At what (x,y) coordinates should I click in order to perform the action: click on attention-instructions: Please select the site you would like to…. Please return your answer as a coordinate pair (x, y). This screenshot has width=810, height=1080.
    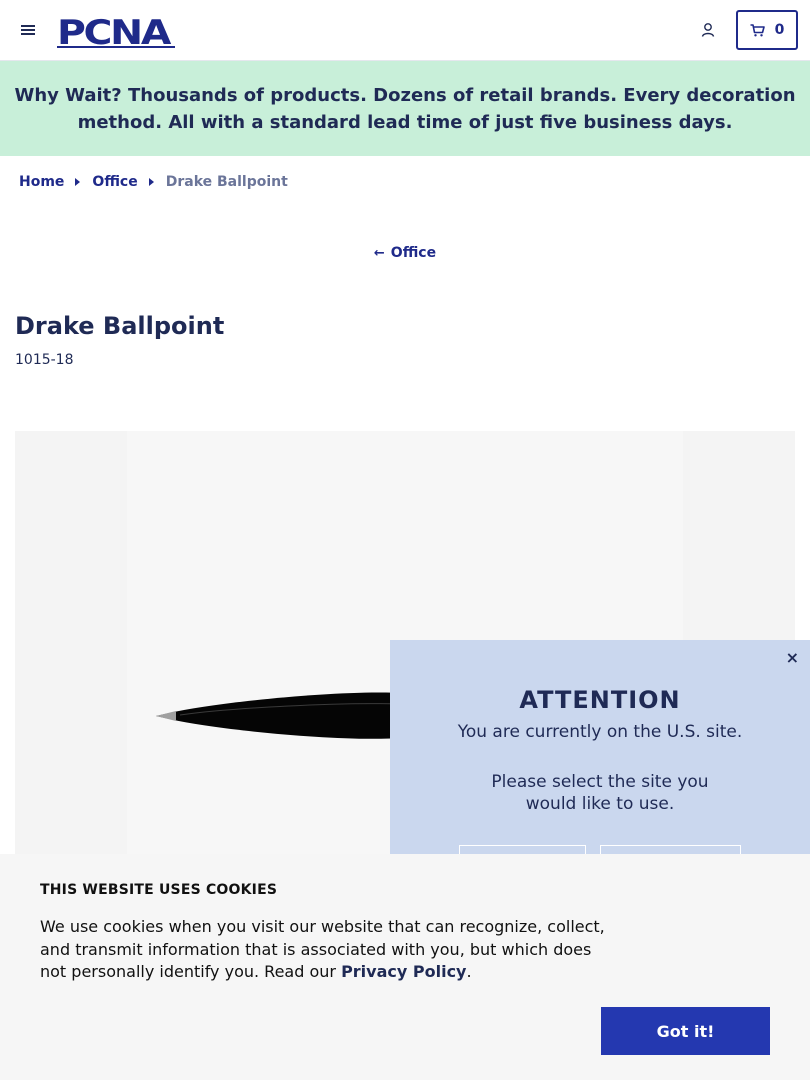
    Looking at the image, I should click on (600, 793).